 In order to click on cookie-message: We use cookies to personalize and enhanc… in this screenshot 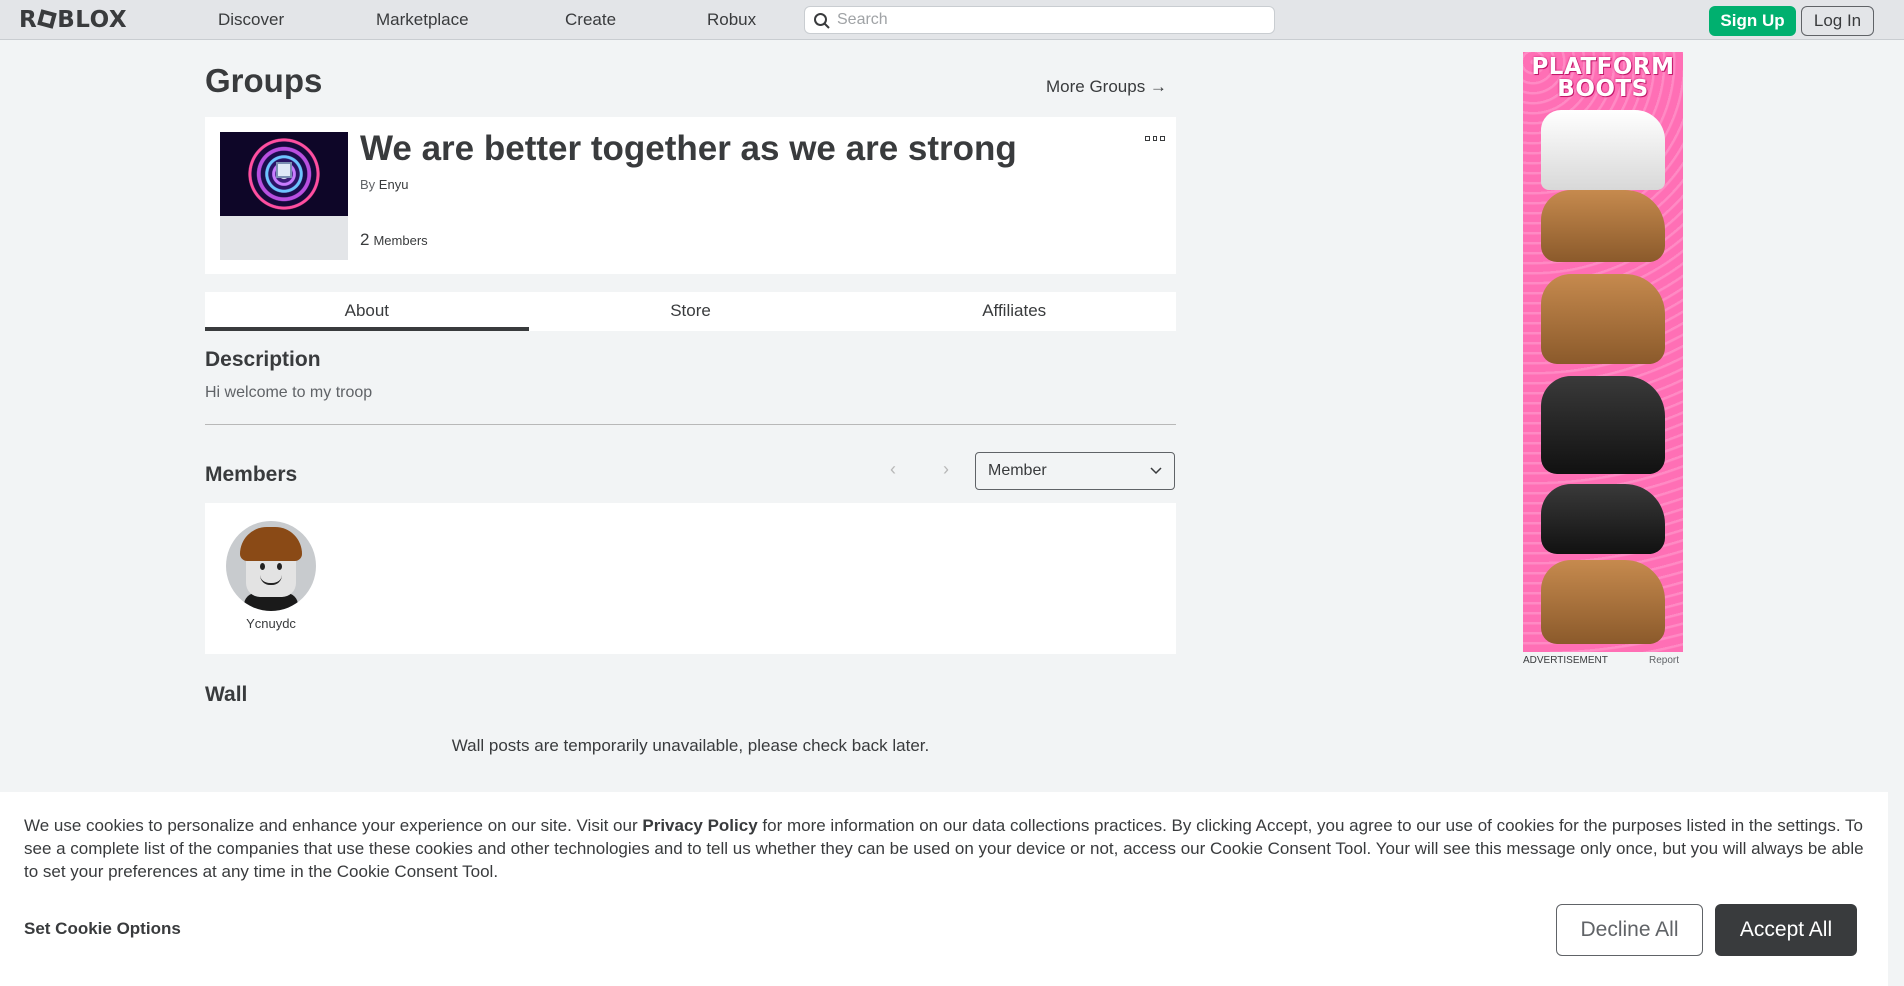, I will do `click(946, 848)`.